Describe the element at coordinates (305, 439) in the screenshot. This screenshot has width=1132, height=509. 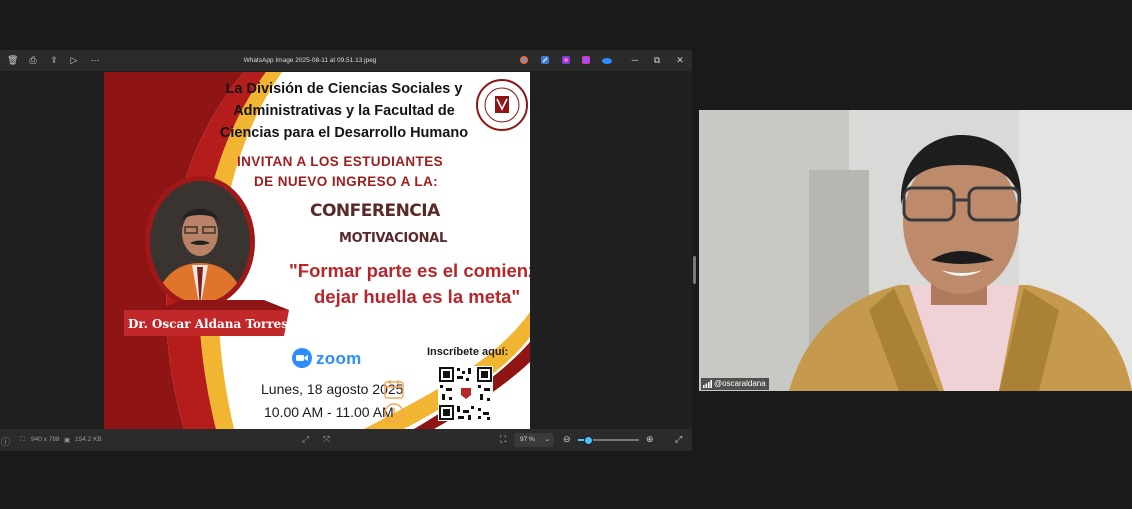
I see `fit-to-window-icon: ⤢` at that location.